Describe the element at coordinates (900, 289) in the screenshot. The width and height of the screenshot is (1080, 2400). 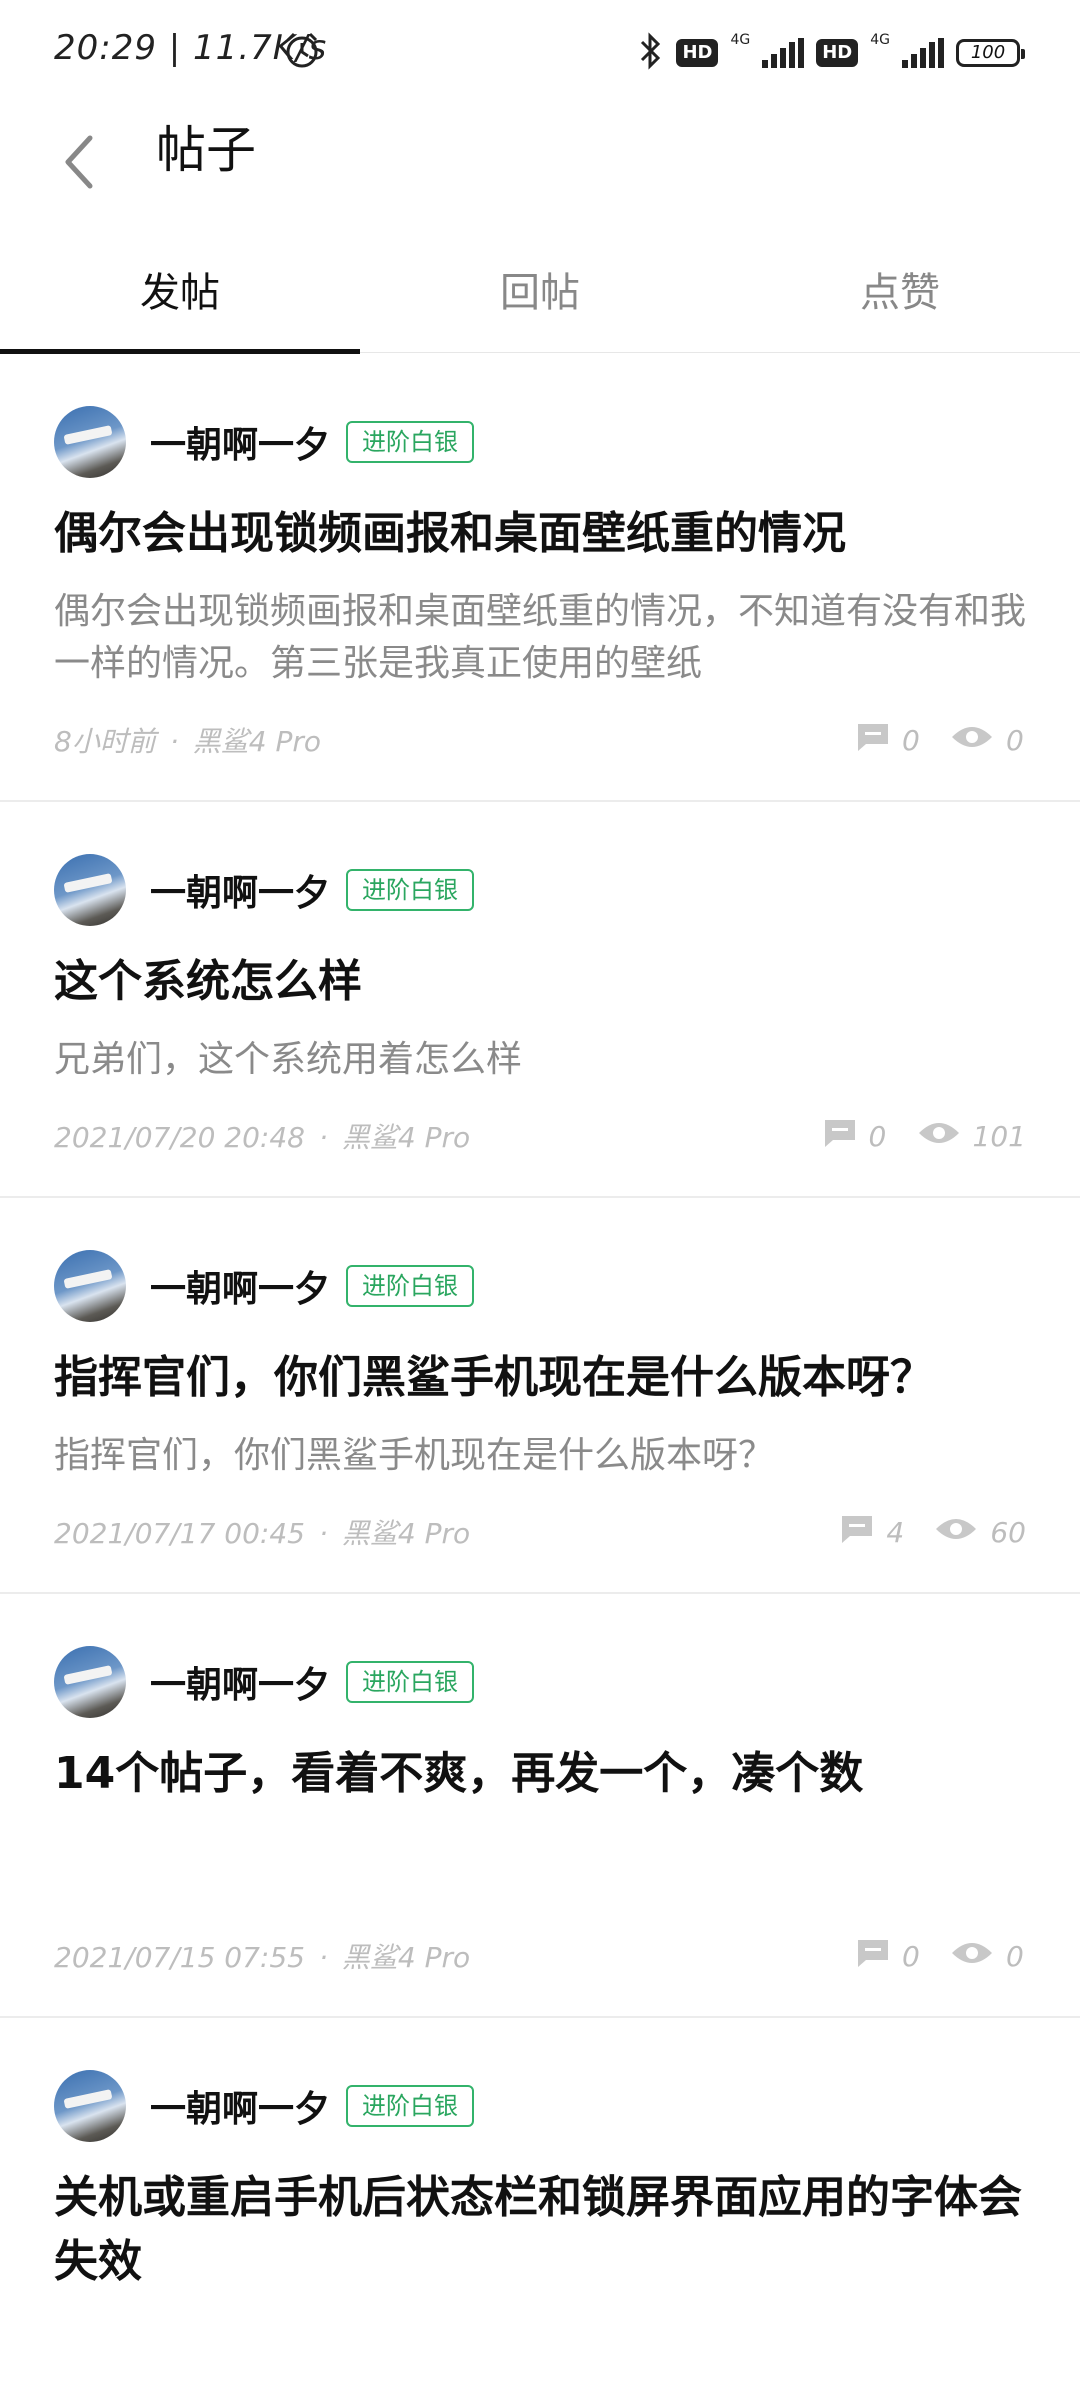
I see `tab-likes: 点赞` at that location.